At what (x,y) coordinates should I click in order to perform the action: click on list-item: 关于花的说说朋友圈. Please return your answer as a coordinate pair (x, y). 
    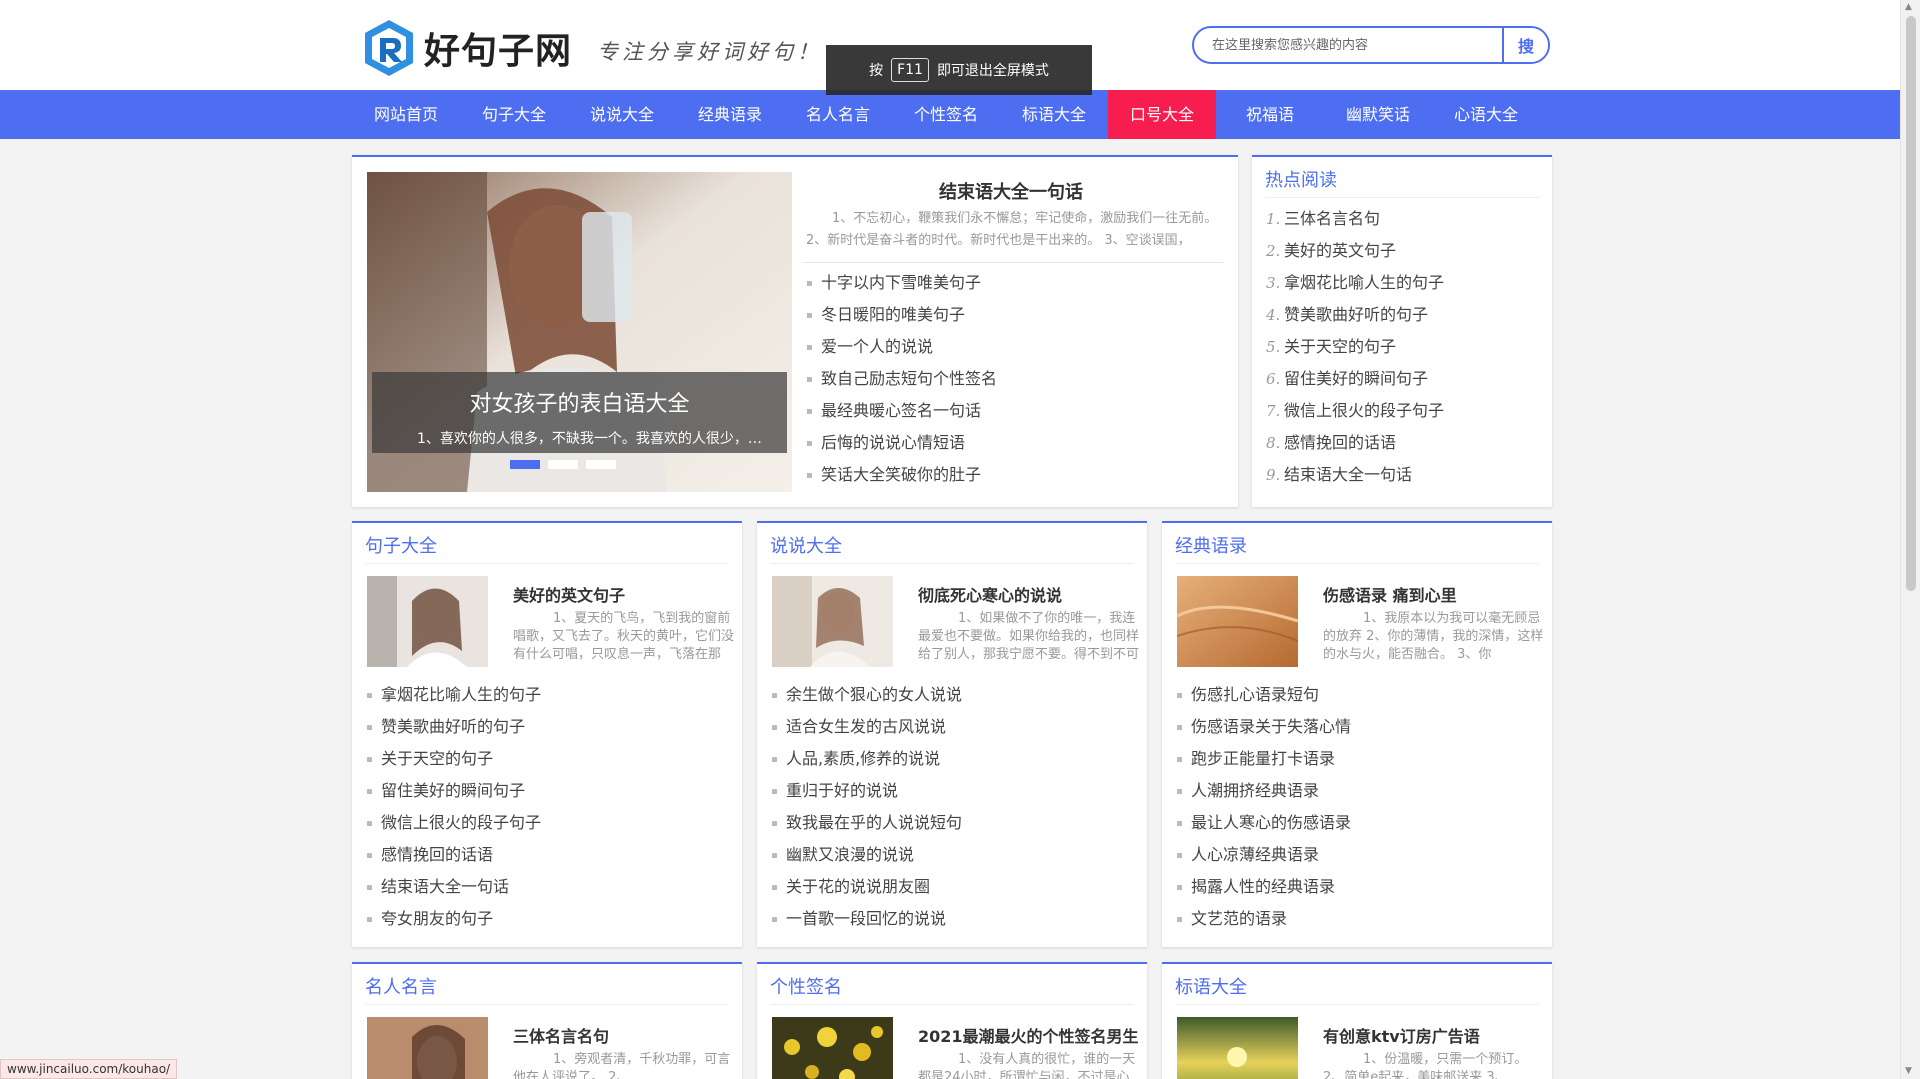
    Looking at the image, I should click on (867, 887).